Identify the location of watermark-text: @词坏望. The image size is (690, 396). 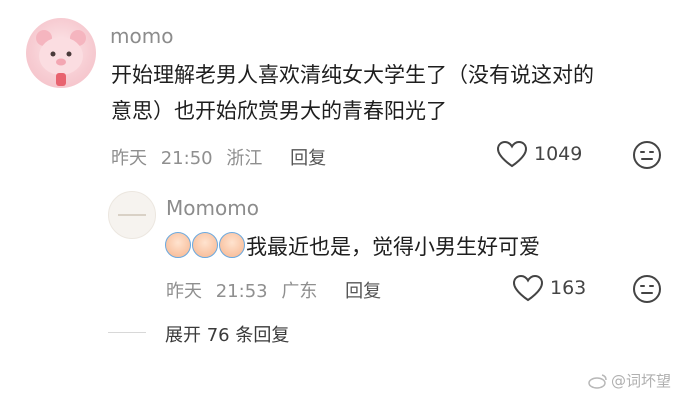
(641, 381).